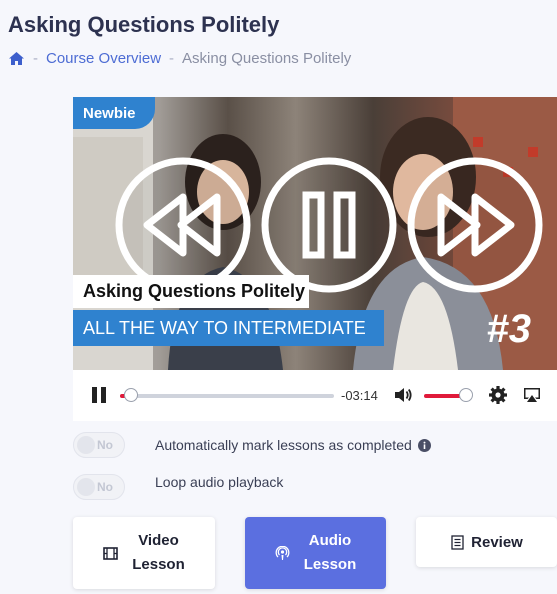 Image resolution: width=557 pixels, height=594 pixels. I want to click on page-title: Asking Questions Politely, so click(144, 24).